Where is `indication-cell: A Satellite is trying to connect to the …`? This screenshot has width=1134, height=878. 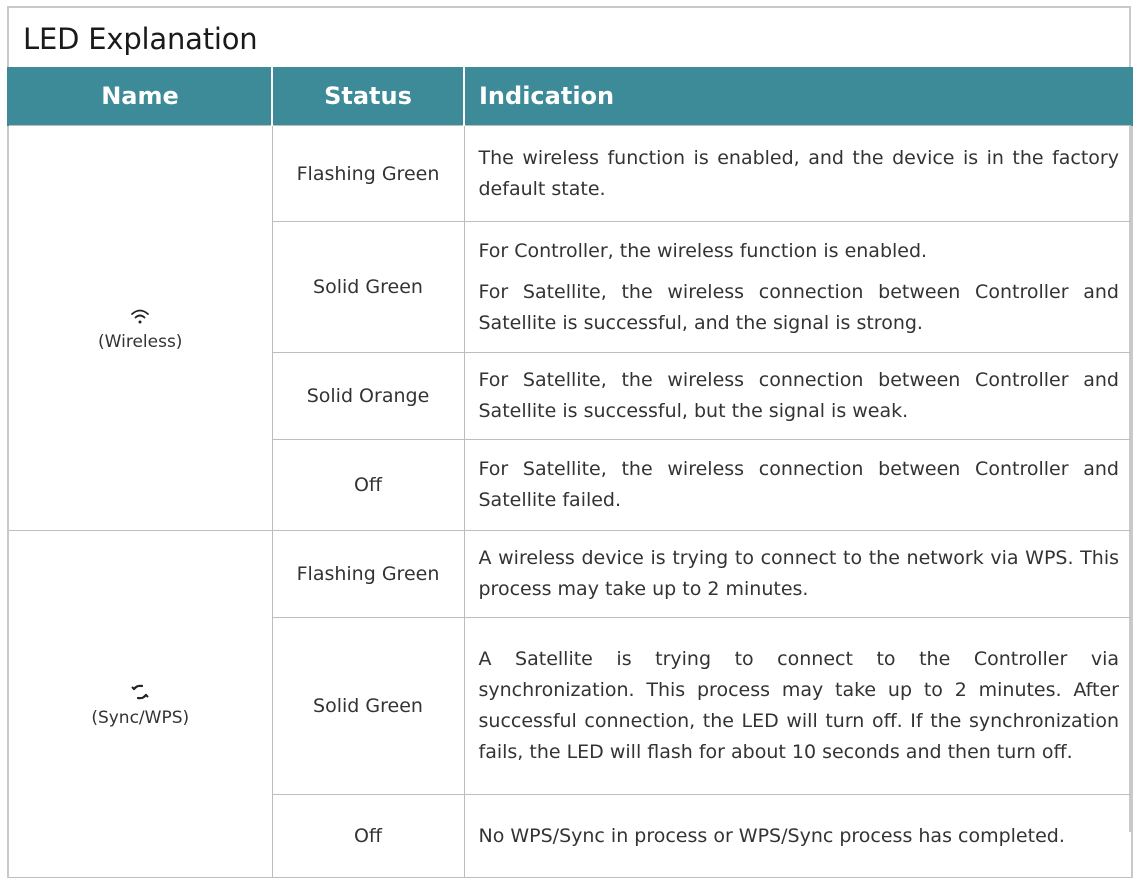 indication-cell: A Satellite is trying to connect to the … is located at coordinates (798, 706).